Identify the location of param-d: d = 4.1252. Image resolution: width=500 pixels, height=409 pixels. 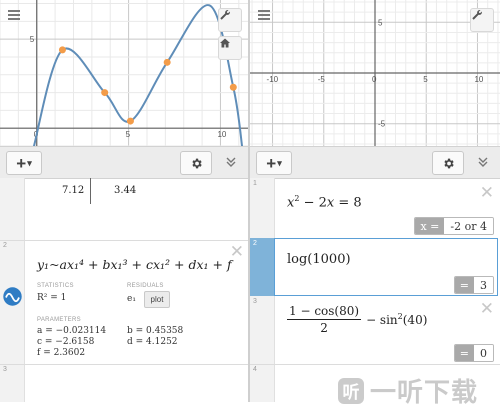
(152, 342).